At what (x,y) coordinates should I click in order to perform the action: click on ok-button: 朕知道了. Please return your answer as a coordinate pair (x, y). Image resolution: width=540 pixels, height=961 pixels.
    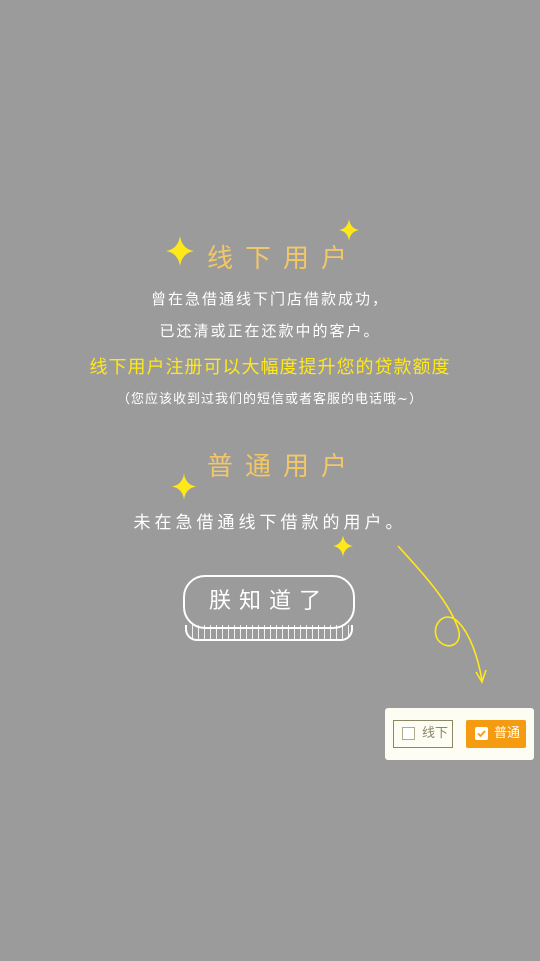
    Looking at the image, I should click on (269, 602).